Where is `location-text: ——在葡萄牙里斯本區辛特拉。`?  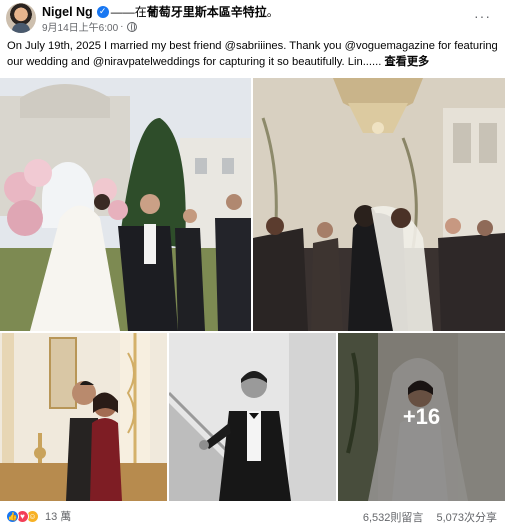
location-text: ——在葡萄牙里斯本區辛特拉。 is located at coordinates (195, 11).